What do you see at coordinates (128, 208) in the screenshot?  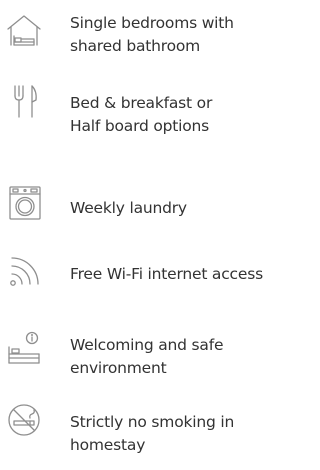 I see `amenity-label-line-1: Weekly laundry` at bounding box center [128, 208].